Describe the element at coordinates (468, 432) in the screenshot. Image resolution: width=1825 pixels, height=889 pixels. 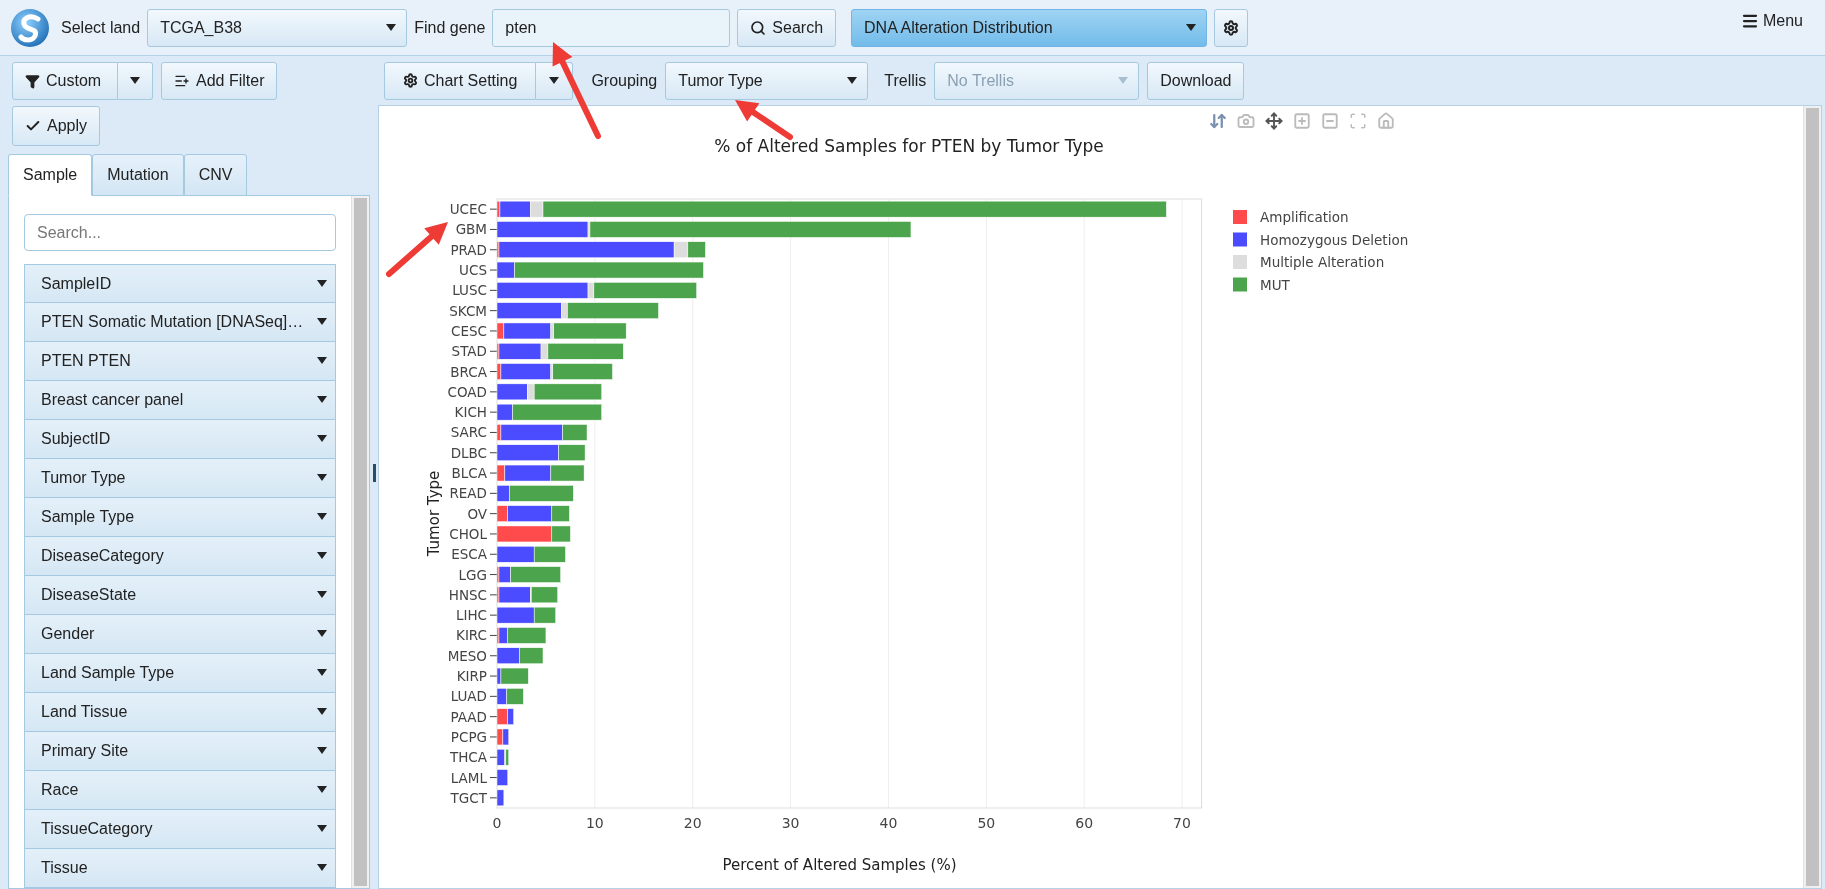
I see `category-label: SARC` at that location.